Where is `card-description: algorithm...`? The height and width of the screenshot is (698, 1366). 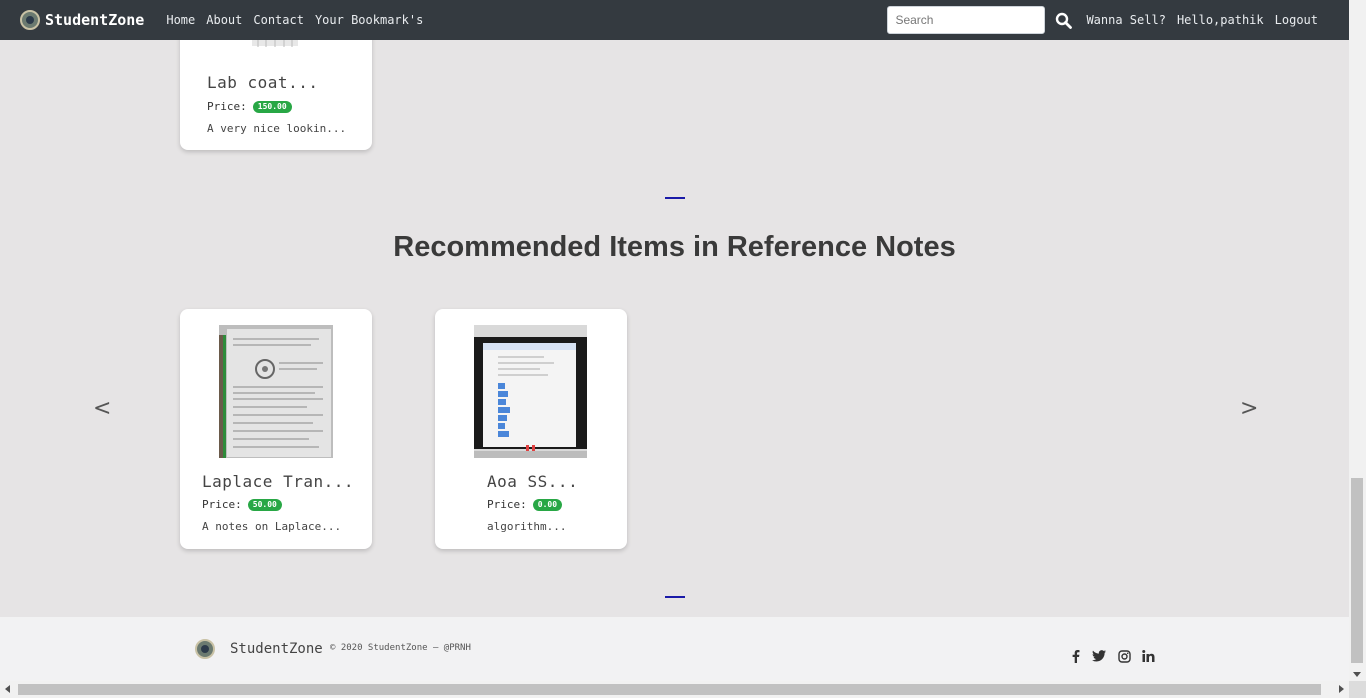 card-description: algorithm... is located at coordinates (527, 526).